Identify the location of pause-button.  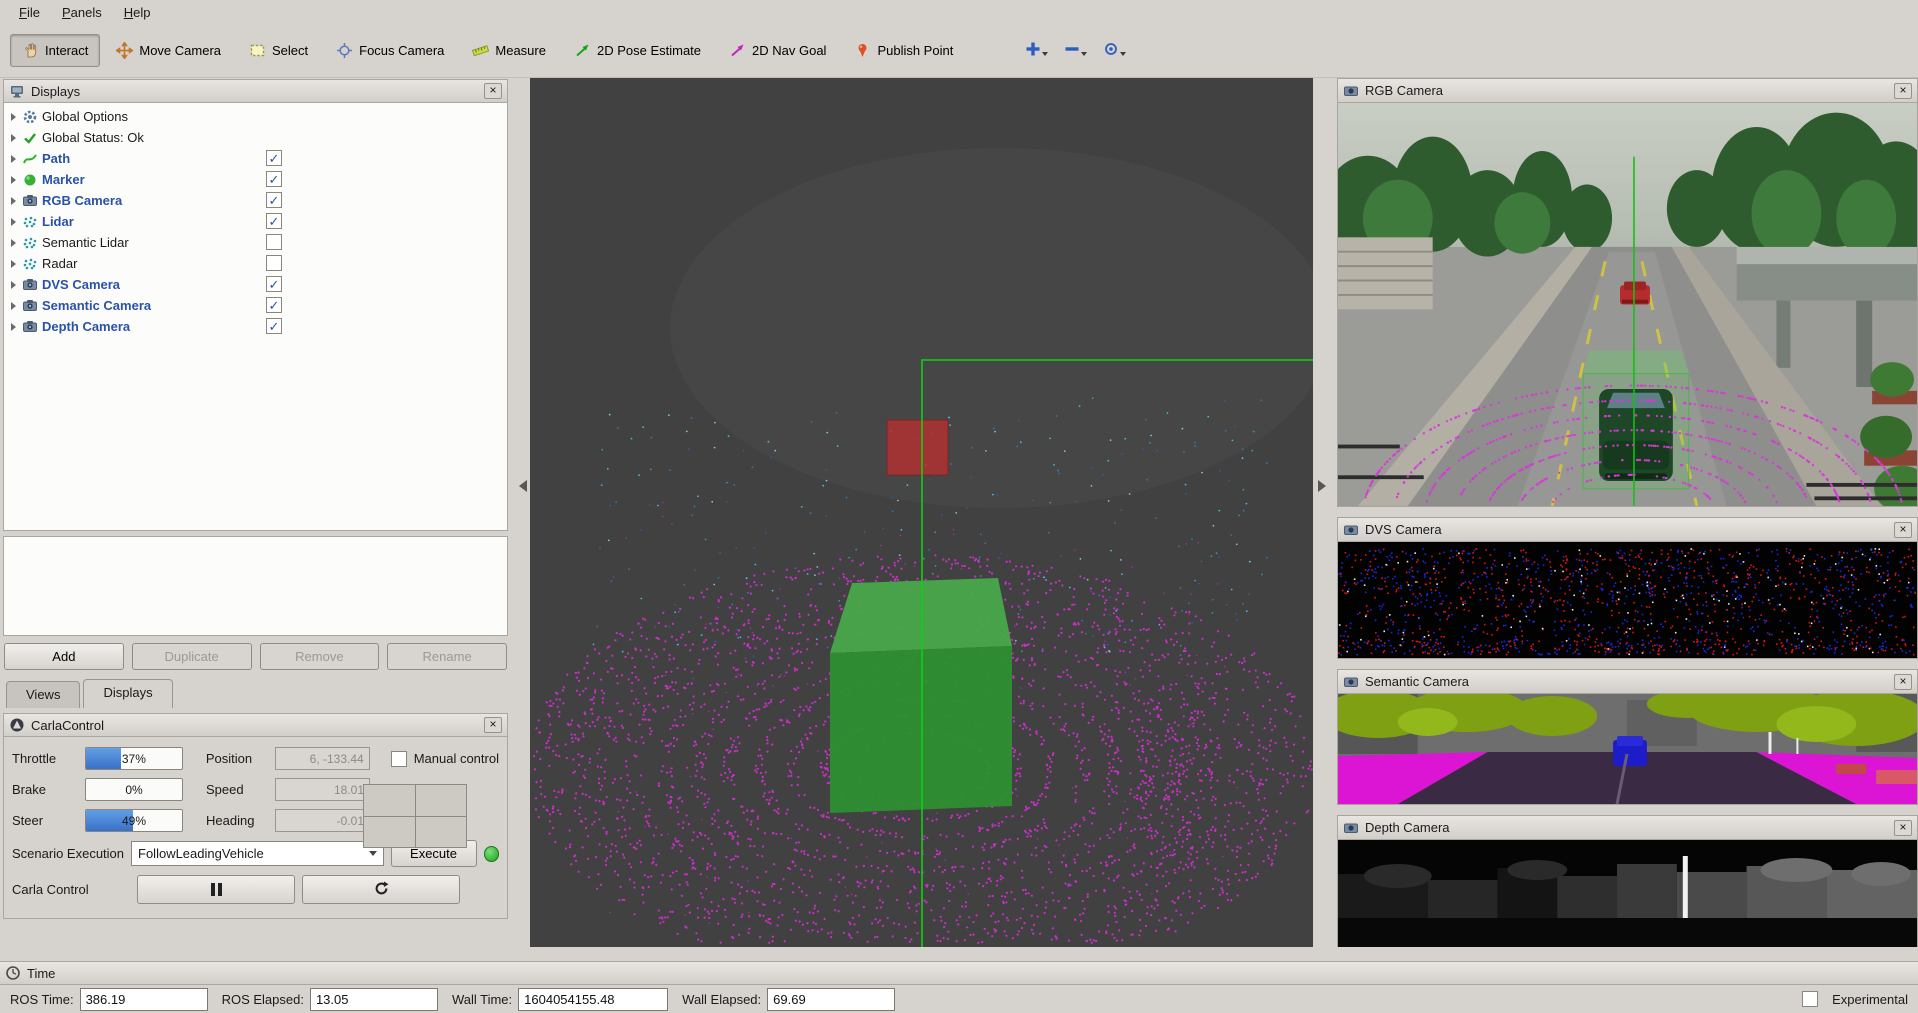
(216, 889).